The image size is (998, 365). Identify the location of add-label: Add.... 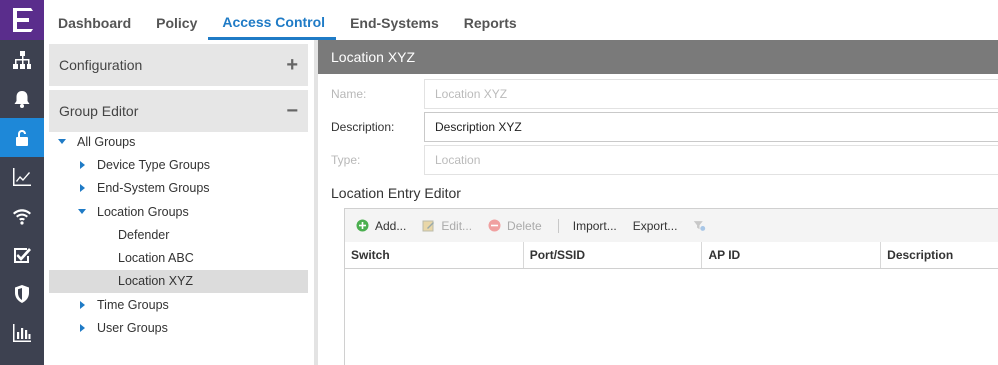
(391, 225).